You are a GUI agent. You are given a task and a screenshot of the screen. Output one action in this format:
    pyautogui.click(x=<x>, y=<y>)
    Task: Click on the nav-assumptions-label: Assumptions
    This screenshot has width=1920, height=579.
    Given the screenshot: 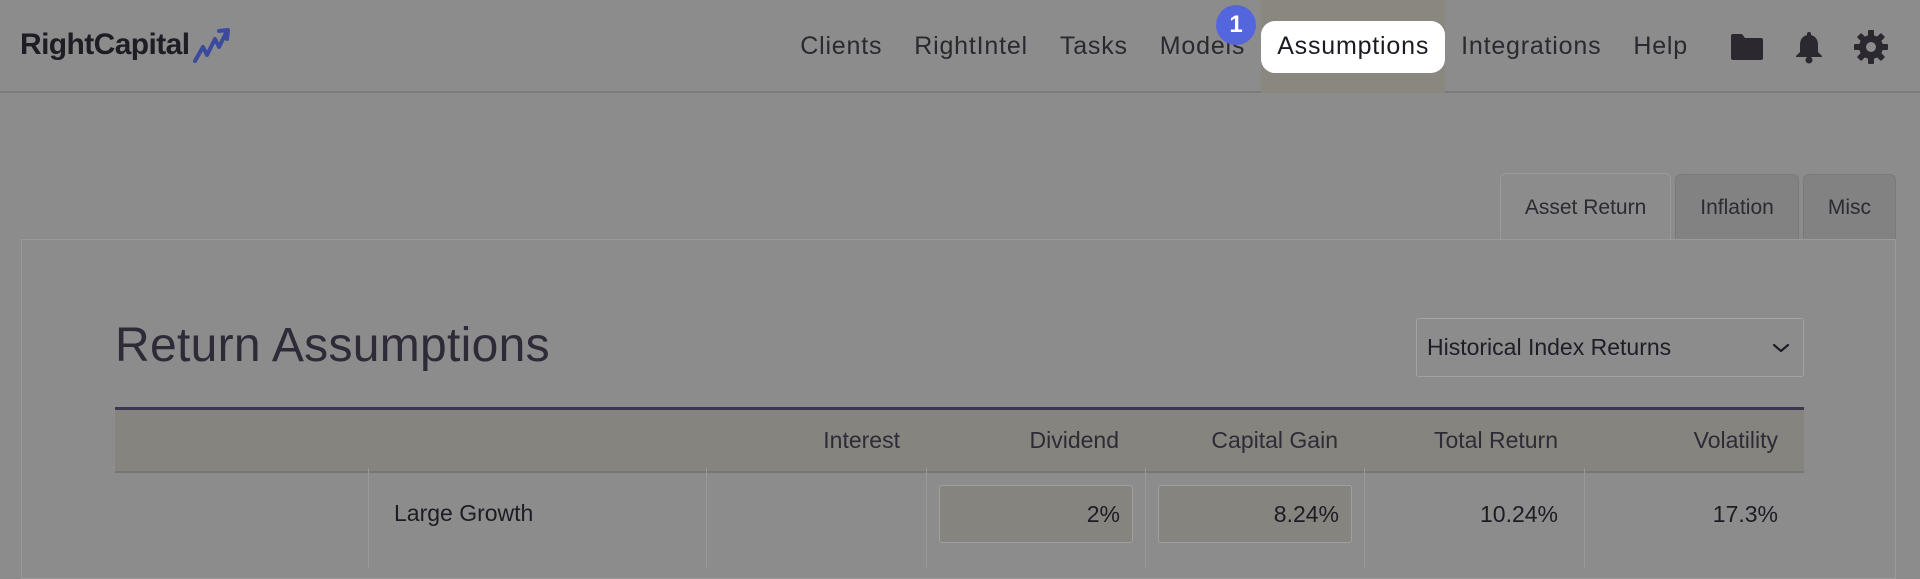 What is the action you would take?
    pyautogui.click(x=1353, y=46)
    